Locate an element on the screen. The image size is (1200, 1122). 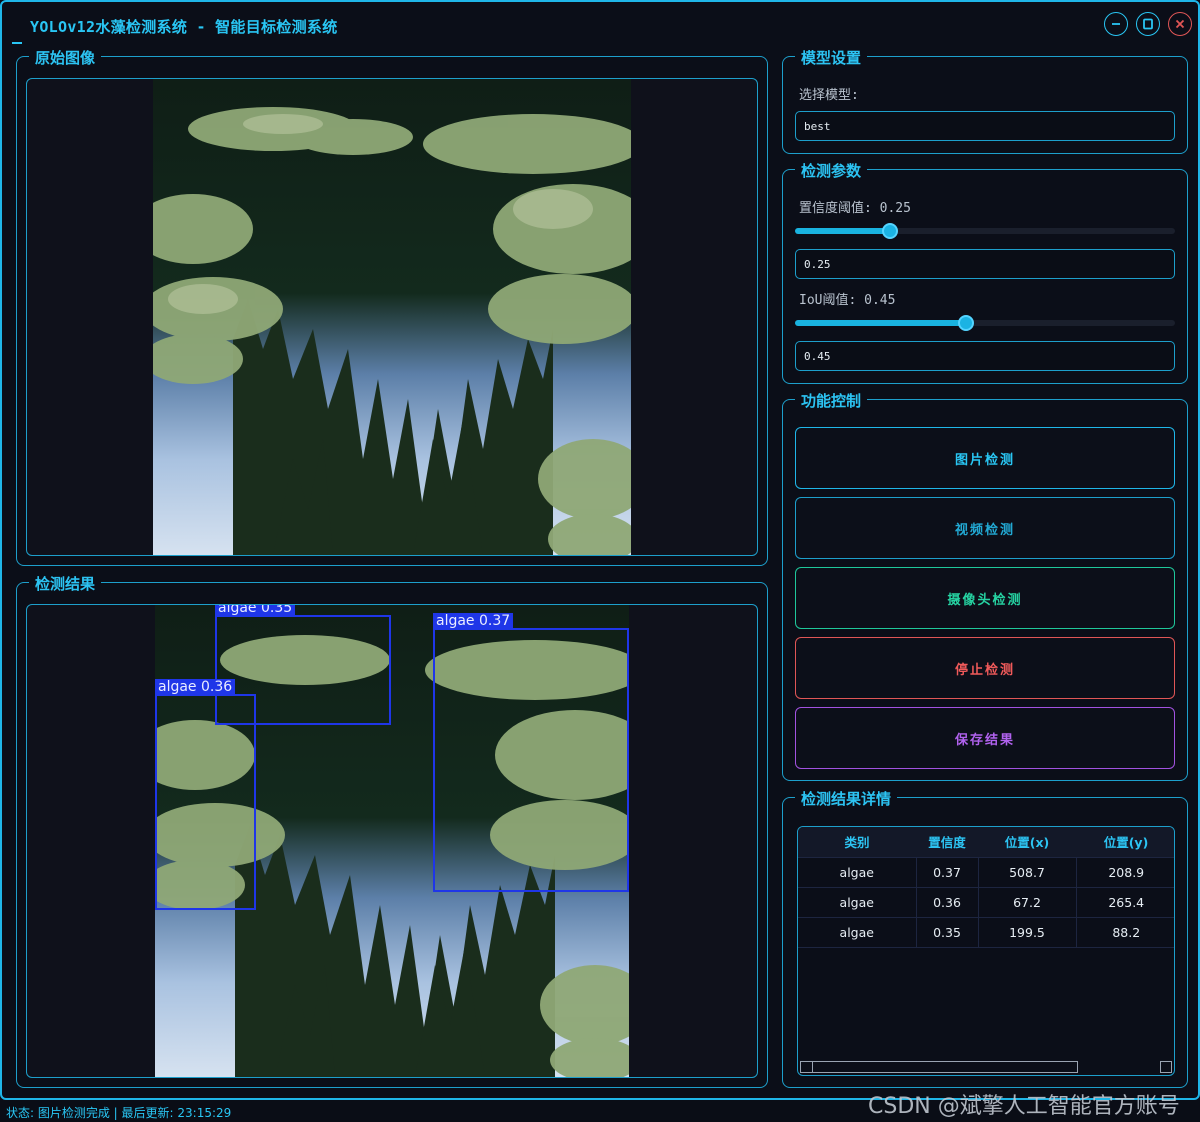
image-detect-button: 图片检测 is located at coordinates (985, 458).